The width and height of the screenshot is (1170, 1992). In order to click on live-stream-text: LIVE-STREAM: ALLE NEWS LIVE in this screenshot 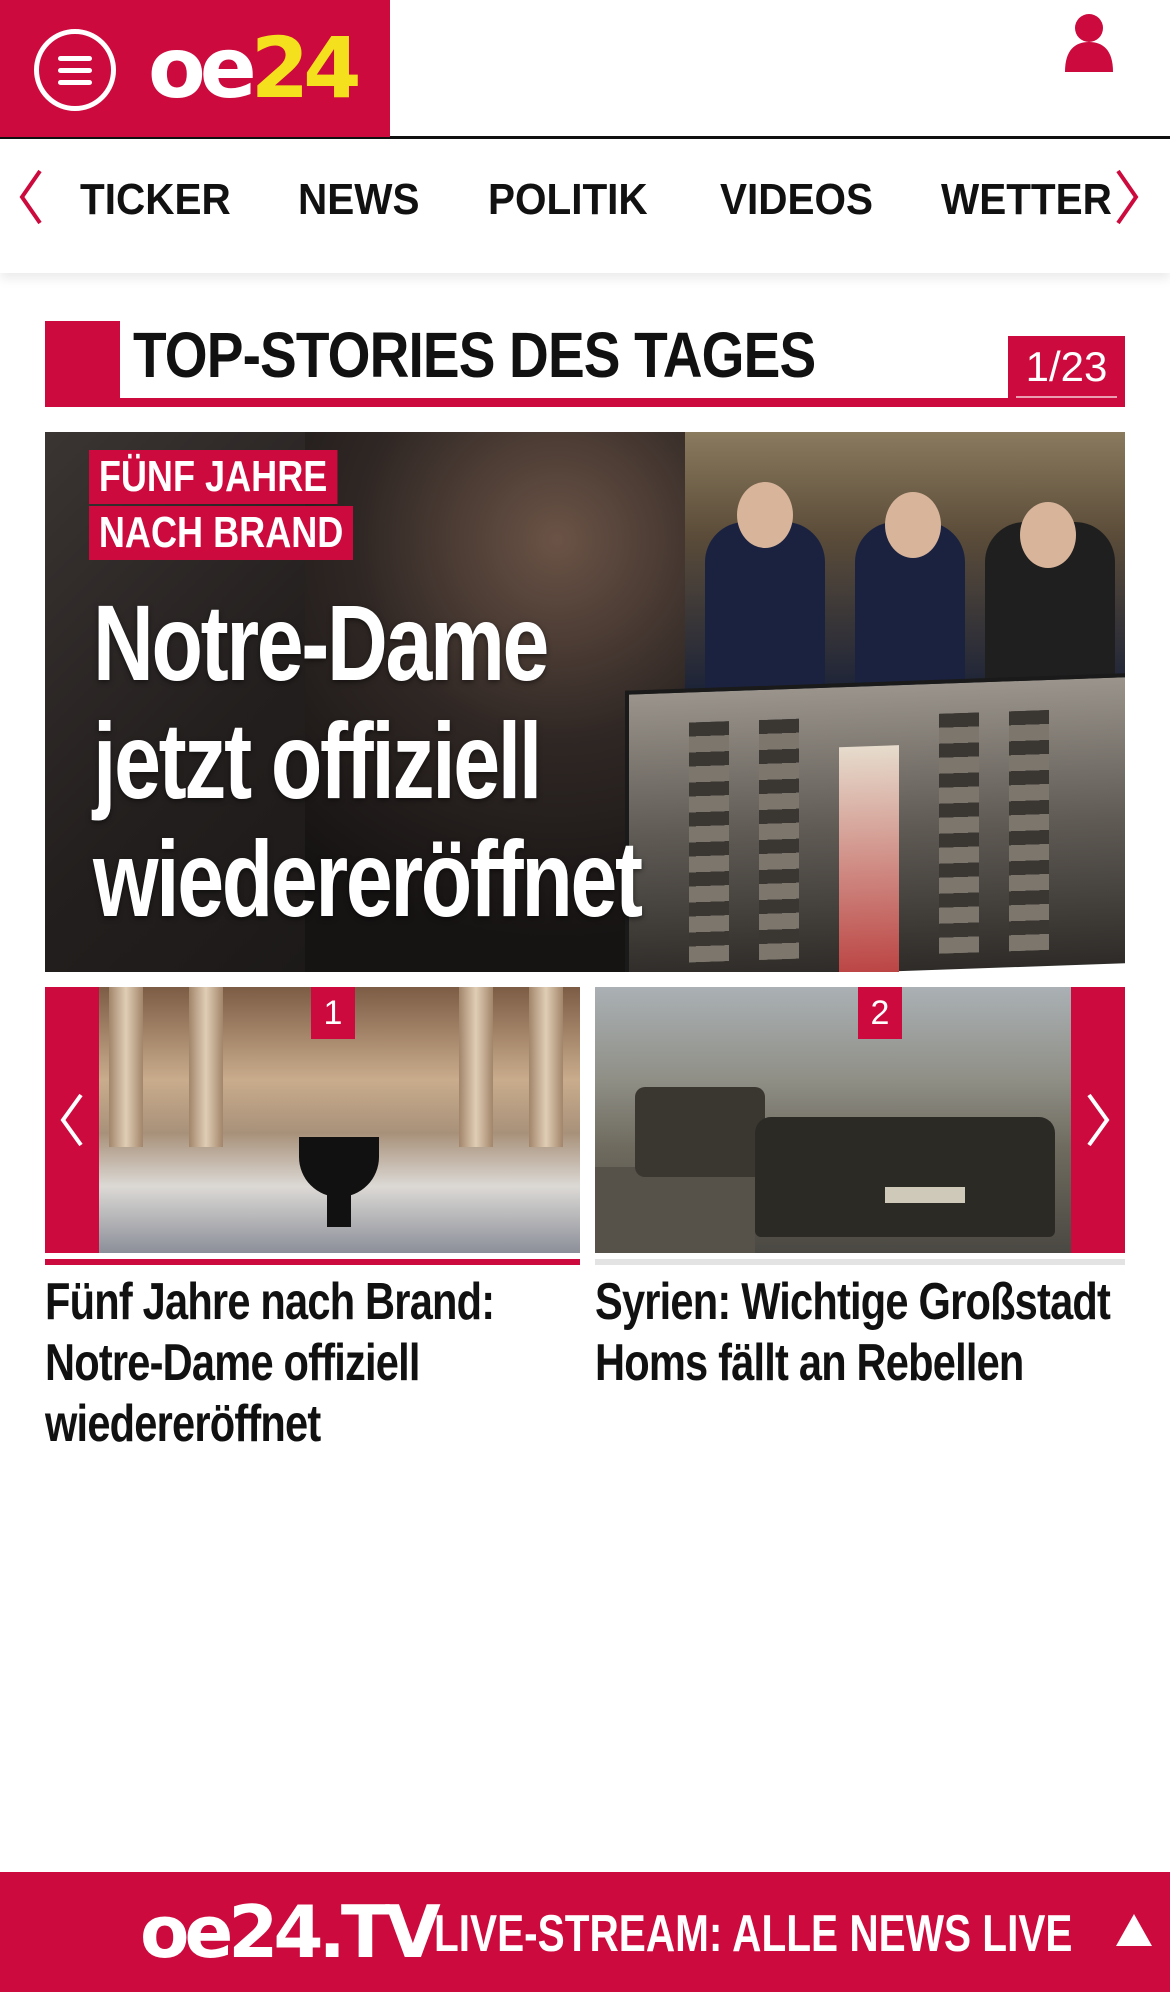, I will do `click(753, 1934)`.